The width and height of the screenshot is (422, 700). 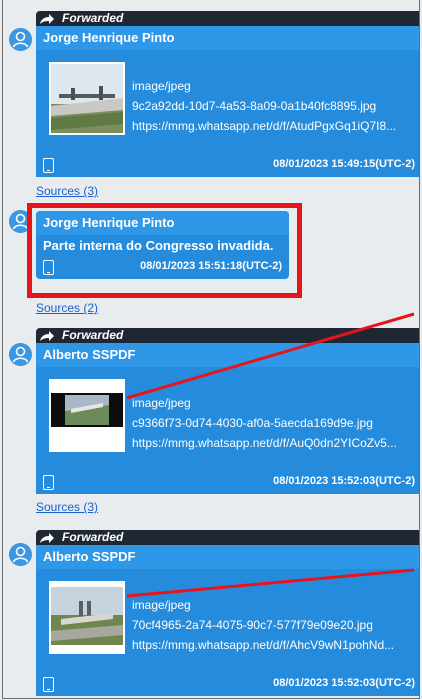 What do you see at coordinates (252, 423) in the screenshot?
I see `file-name: c9366f73-0d74-4030-af0a-5aecda169d9e.jpg` at bounding box center [252, 423].